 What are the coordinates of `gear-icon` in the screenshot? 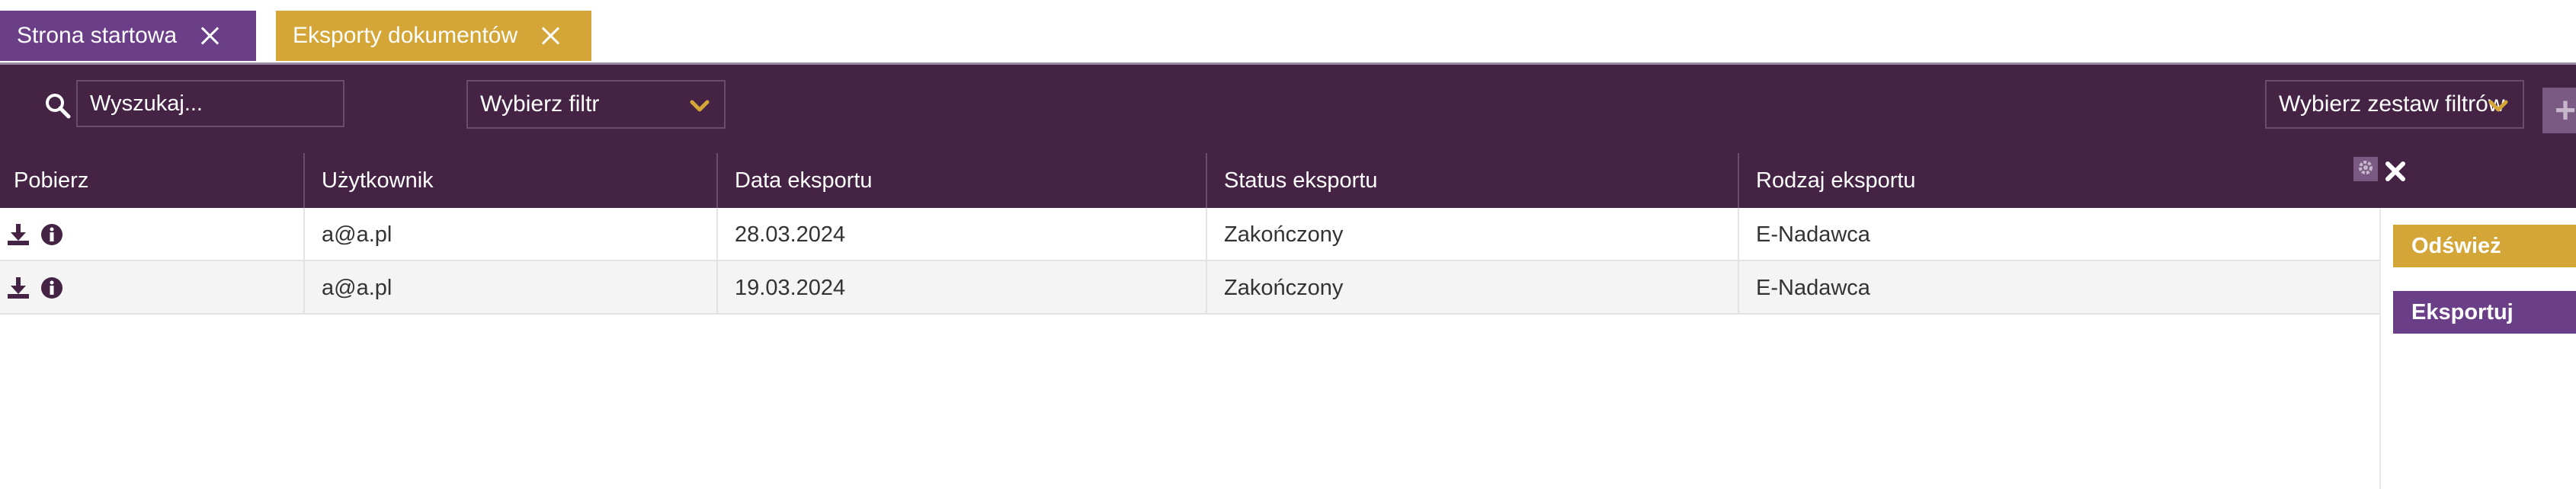 It's located at (2366, 169).